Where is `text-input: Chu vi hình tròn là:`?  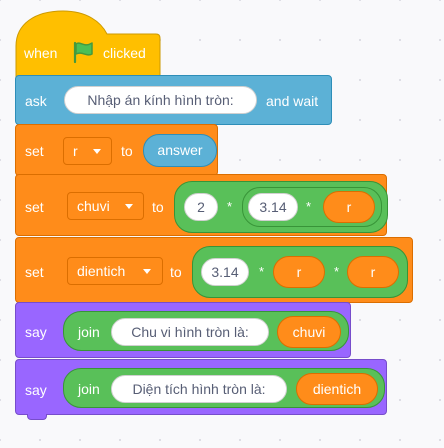
text-input: Chu vi hình tròn là: is located at coordinates (190, 332).